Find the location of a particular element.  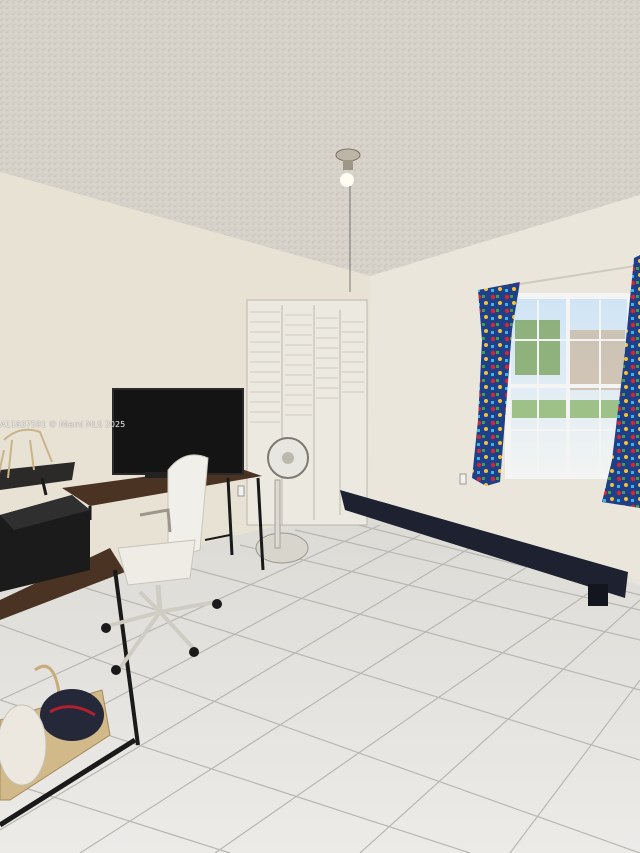

closet-doors is located at coordinates (307, 412).